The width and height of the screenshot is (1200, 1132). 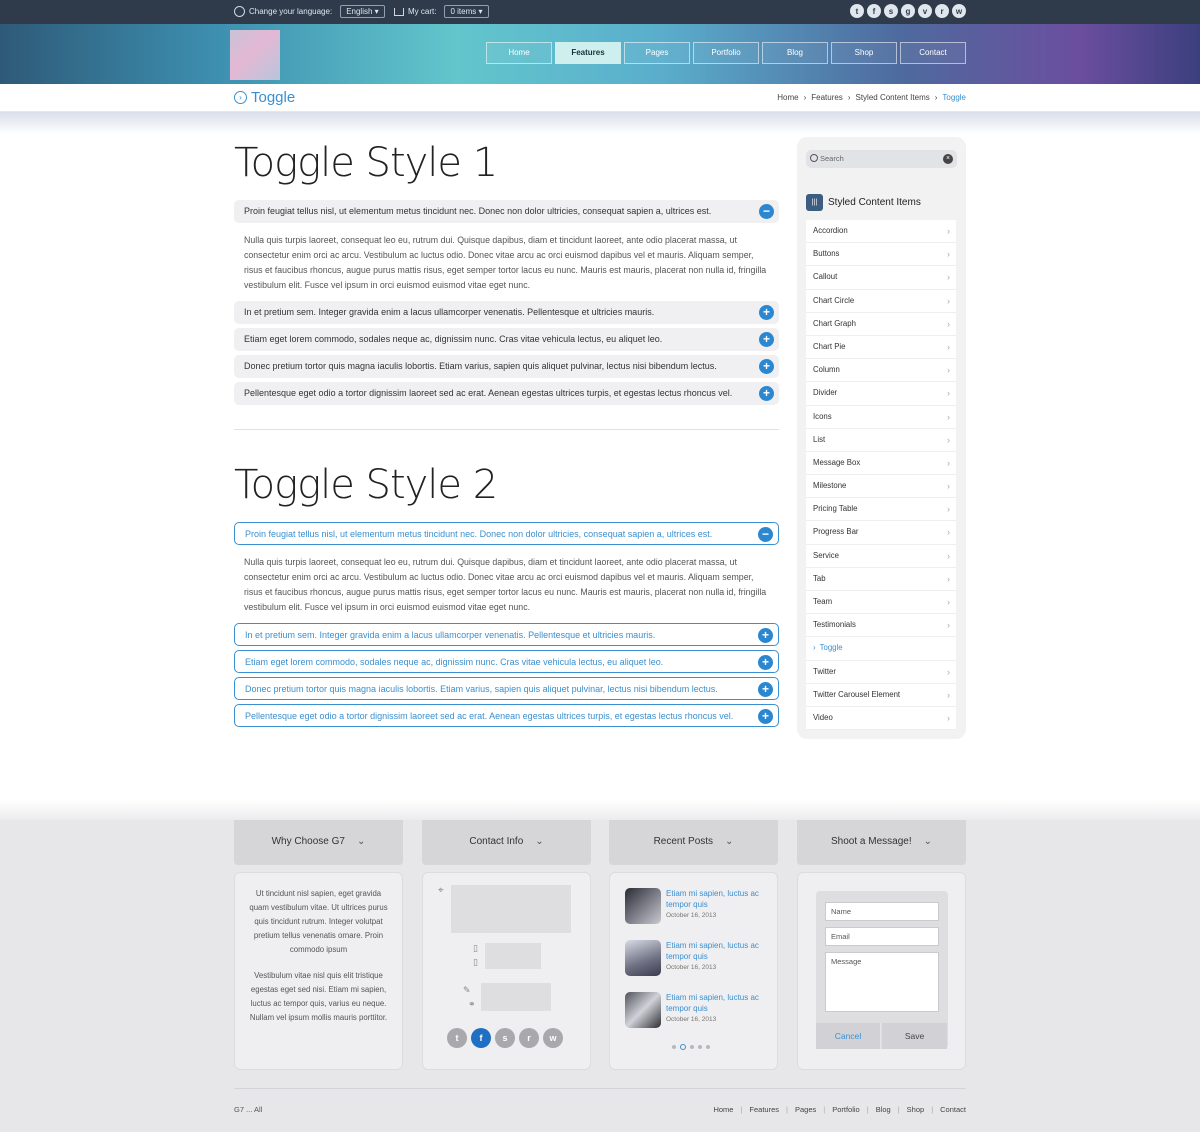 What do you see at coordinates (362, 11) in the screenshot?
I see `language-dropdown: English ▾` at bounding box center [362, 11].